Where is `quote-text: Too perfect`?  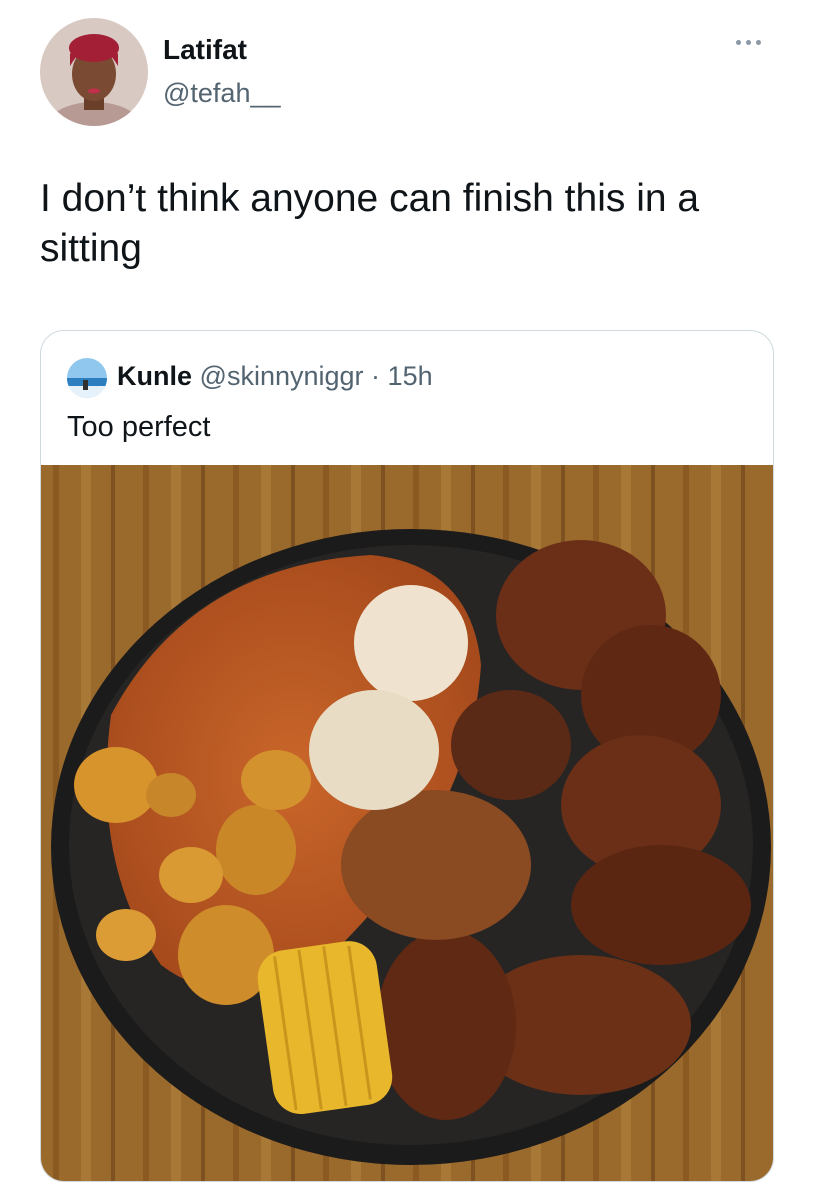
quote-text: Too perfect is located at coordinates (139, 427).